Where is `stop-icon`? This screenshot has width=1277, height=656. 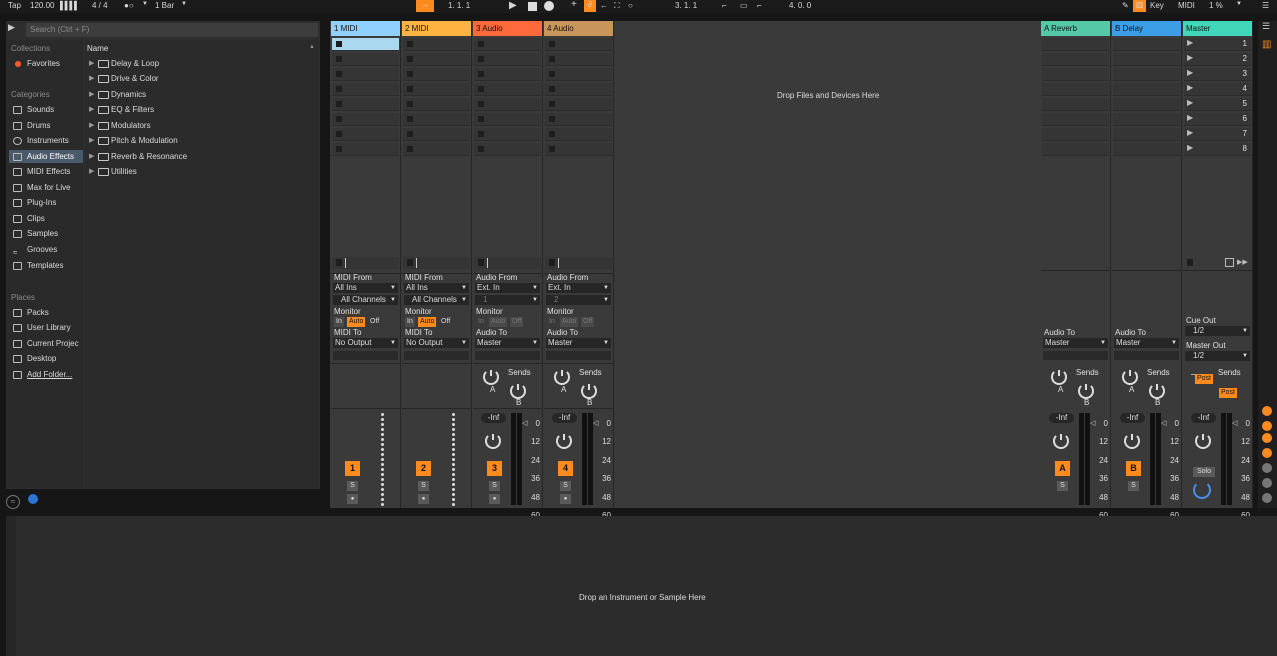
stop-icon is located at coordinates (532, 6).